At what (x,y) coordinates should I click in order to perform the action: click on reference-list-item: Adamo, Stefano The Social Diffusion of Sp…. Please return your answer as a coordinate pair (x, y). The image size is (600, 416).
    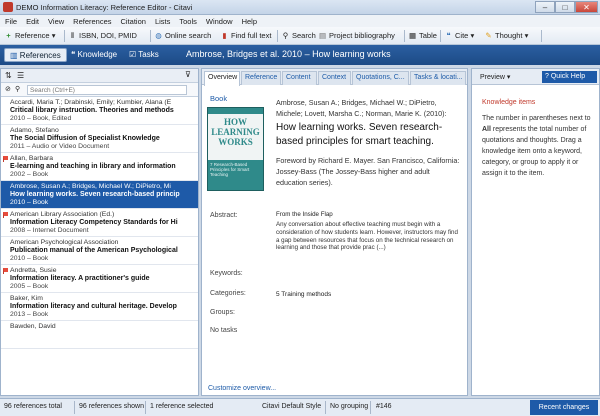
    Looking at the image, I should click on (99, 139).